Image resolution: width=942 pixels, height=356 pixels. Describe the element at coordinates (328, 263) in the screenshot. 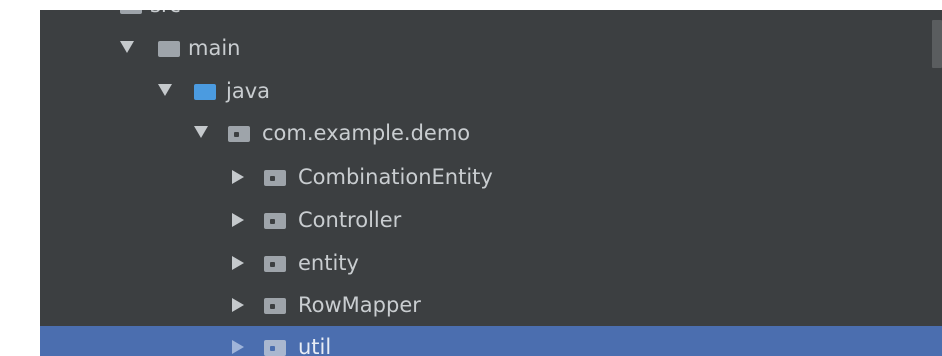

I see `tree-item-label: entity` at that location.